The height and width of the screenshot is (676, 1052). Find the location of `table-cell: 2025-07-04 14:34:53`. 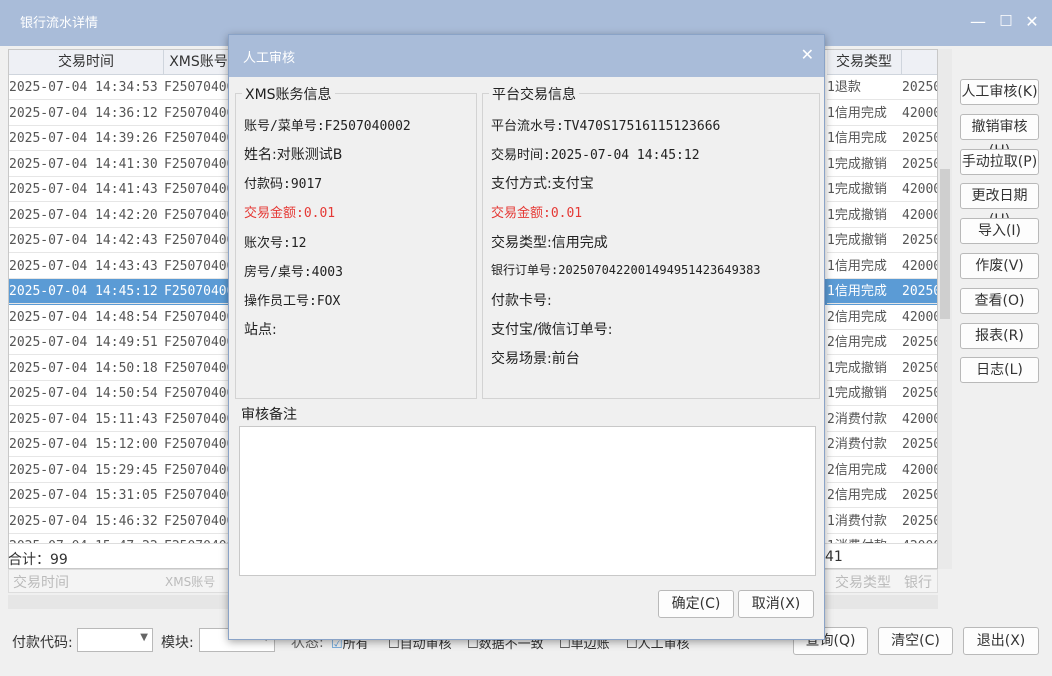

table-cell: 2025-07-04 14:34:53 is located at coordinates (86, 87).